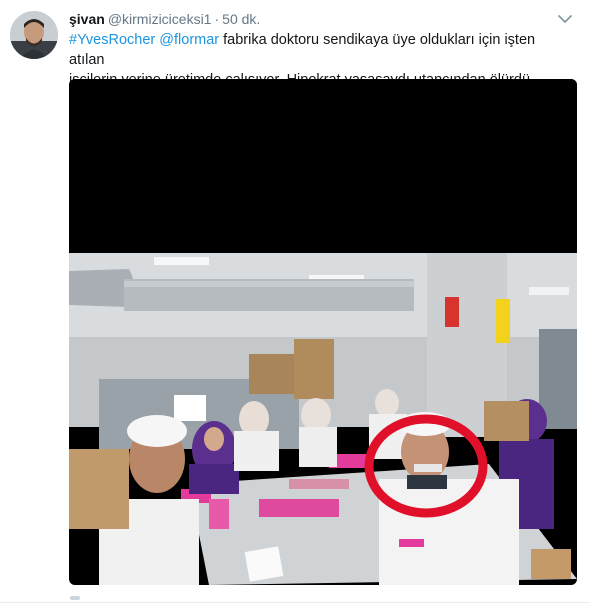 The image size is (590, 603). I want to click on display-name: şivan, so click(87, 19).